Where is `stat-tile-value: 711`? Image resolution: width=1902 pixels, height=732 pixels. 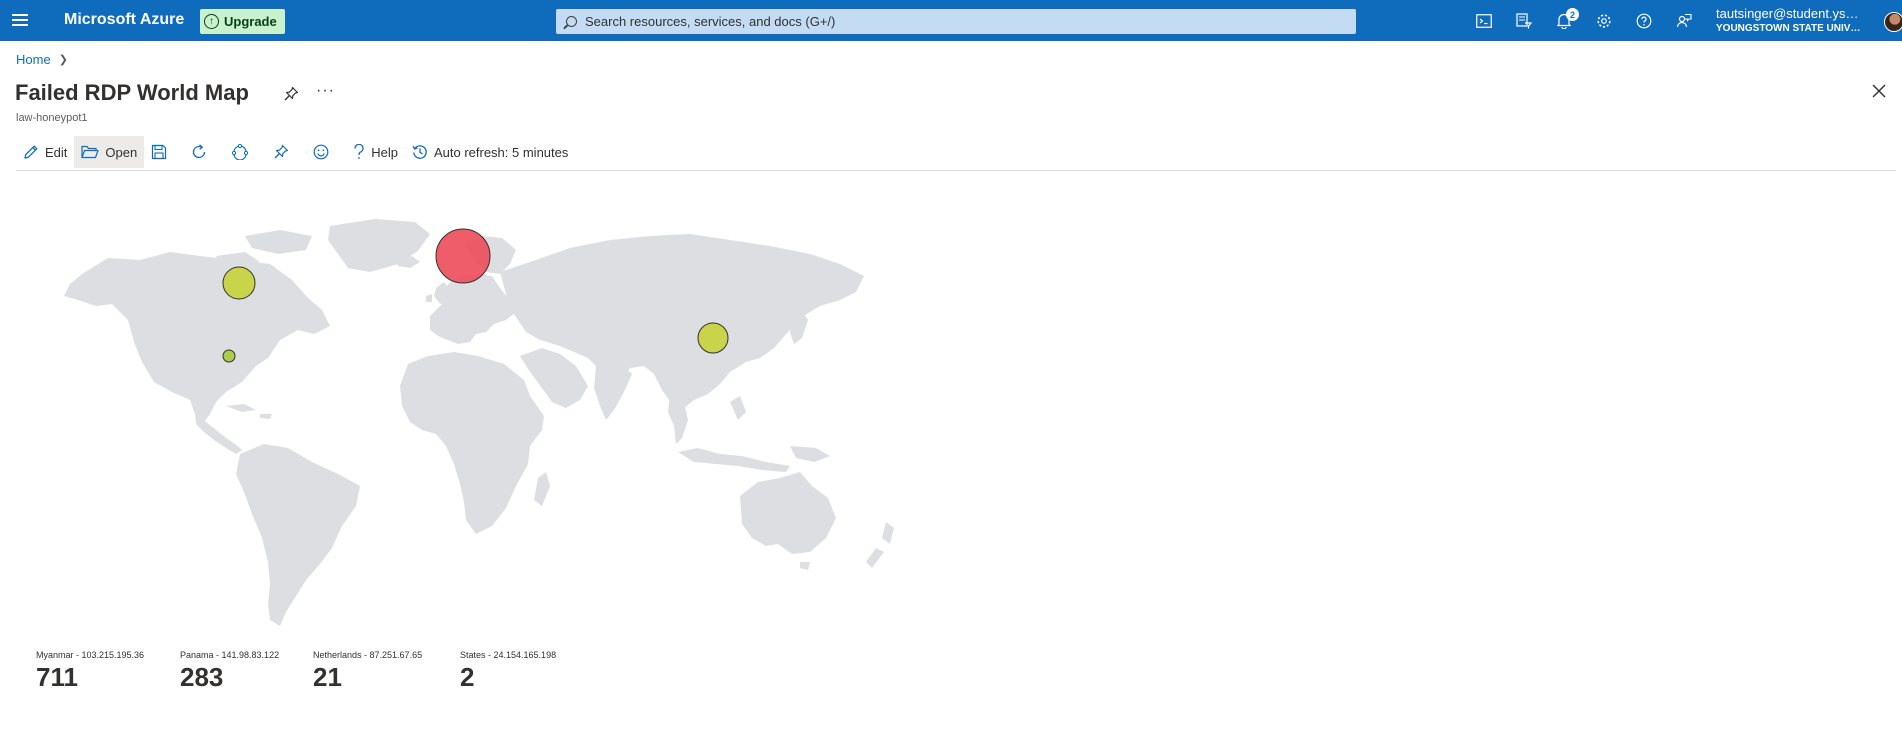 stat-tile-value: 711 is located at coordinates (57, 677).